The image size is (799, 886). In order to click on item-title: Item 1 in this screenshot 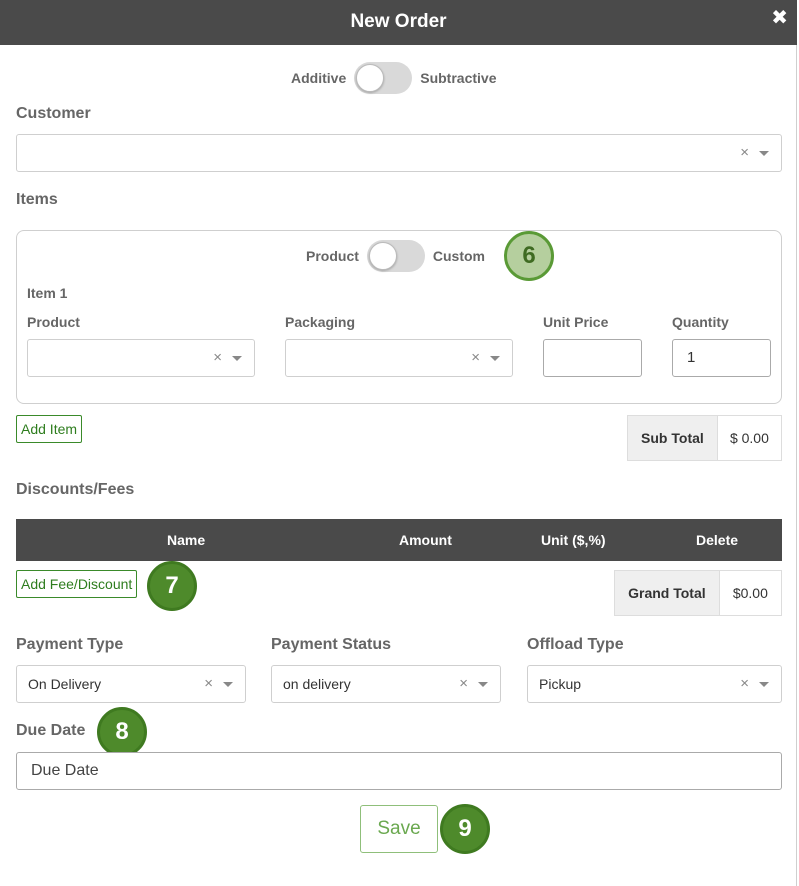, I will do `click(47, 293)`.